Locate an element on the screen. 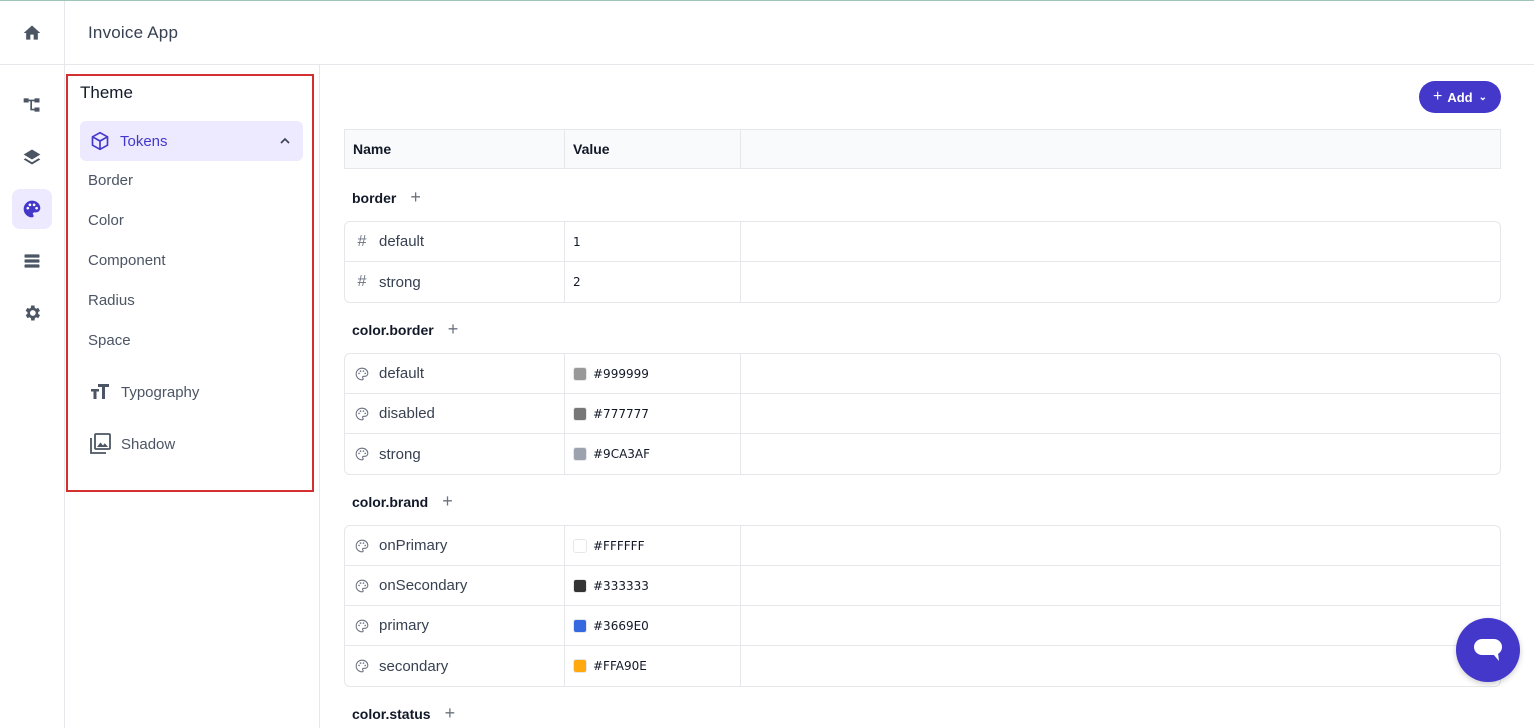  rail-theme-button is located at coordinates (32, 209).